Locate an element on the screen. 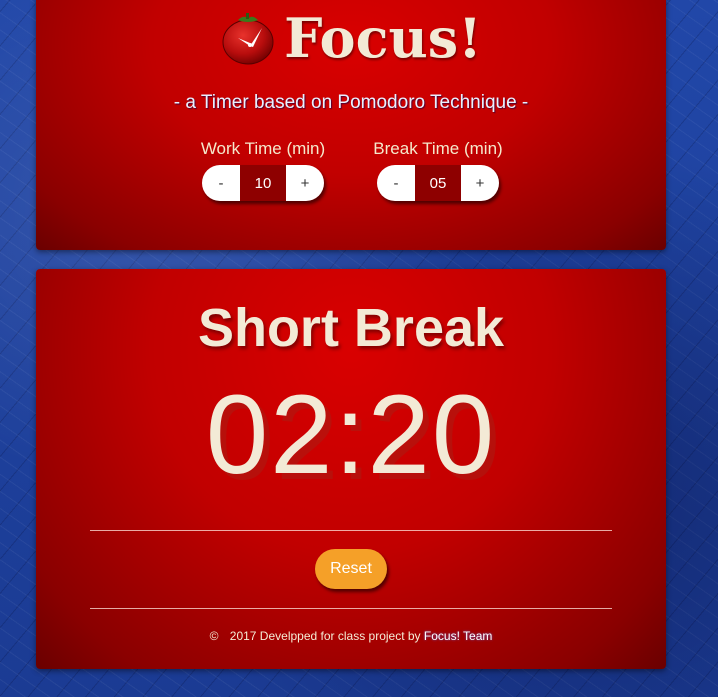 The height and width of the screenshot is (697, 718). break-time-decrement-button: - is located at coordinates (396, 183).